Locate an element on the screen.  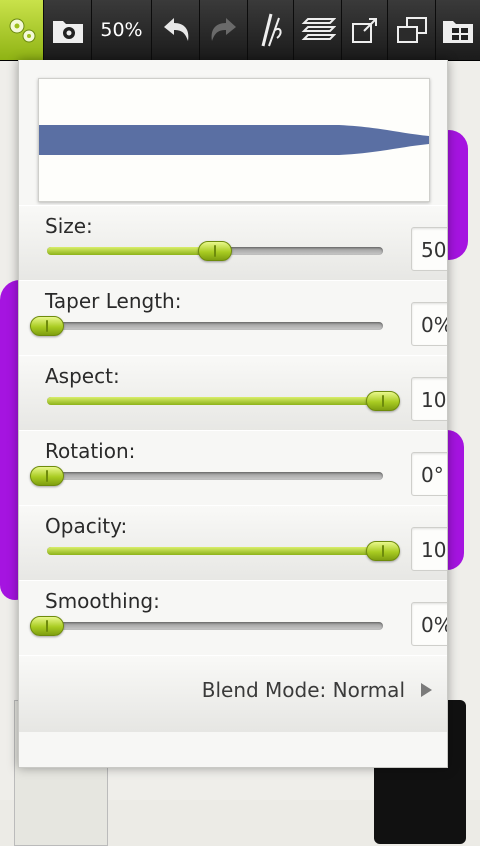
transform-icon is located at coordinates (411, 30).